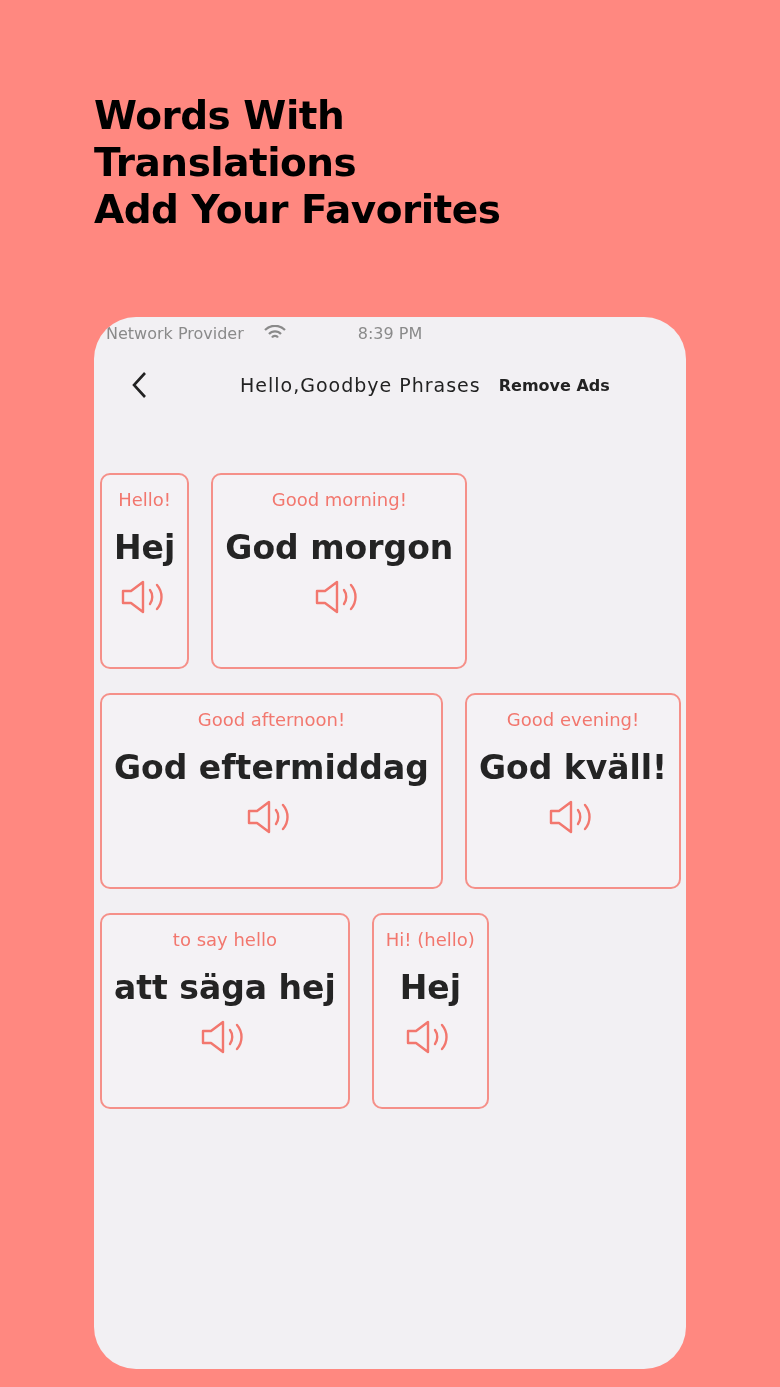  I want to click on phrase-word: att säga hej, so click(225, 987).